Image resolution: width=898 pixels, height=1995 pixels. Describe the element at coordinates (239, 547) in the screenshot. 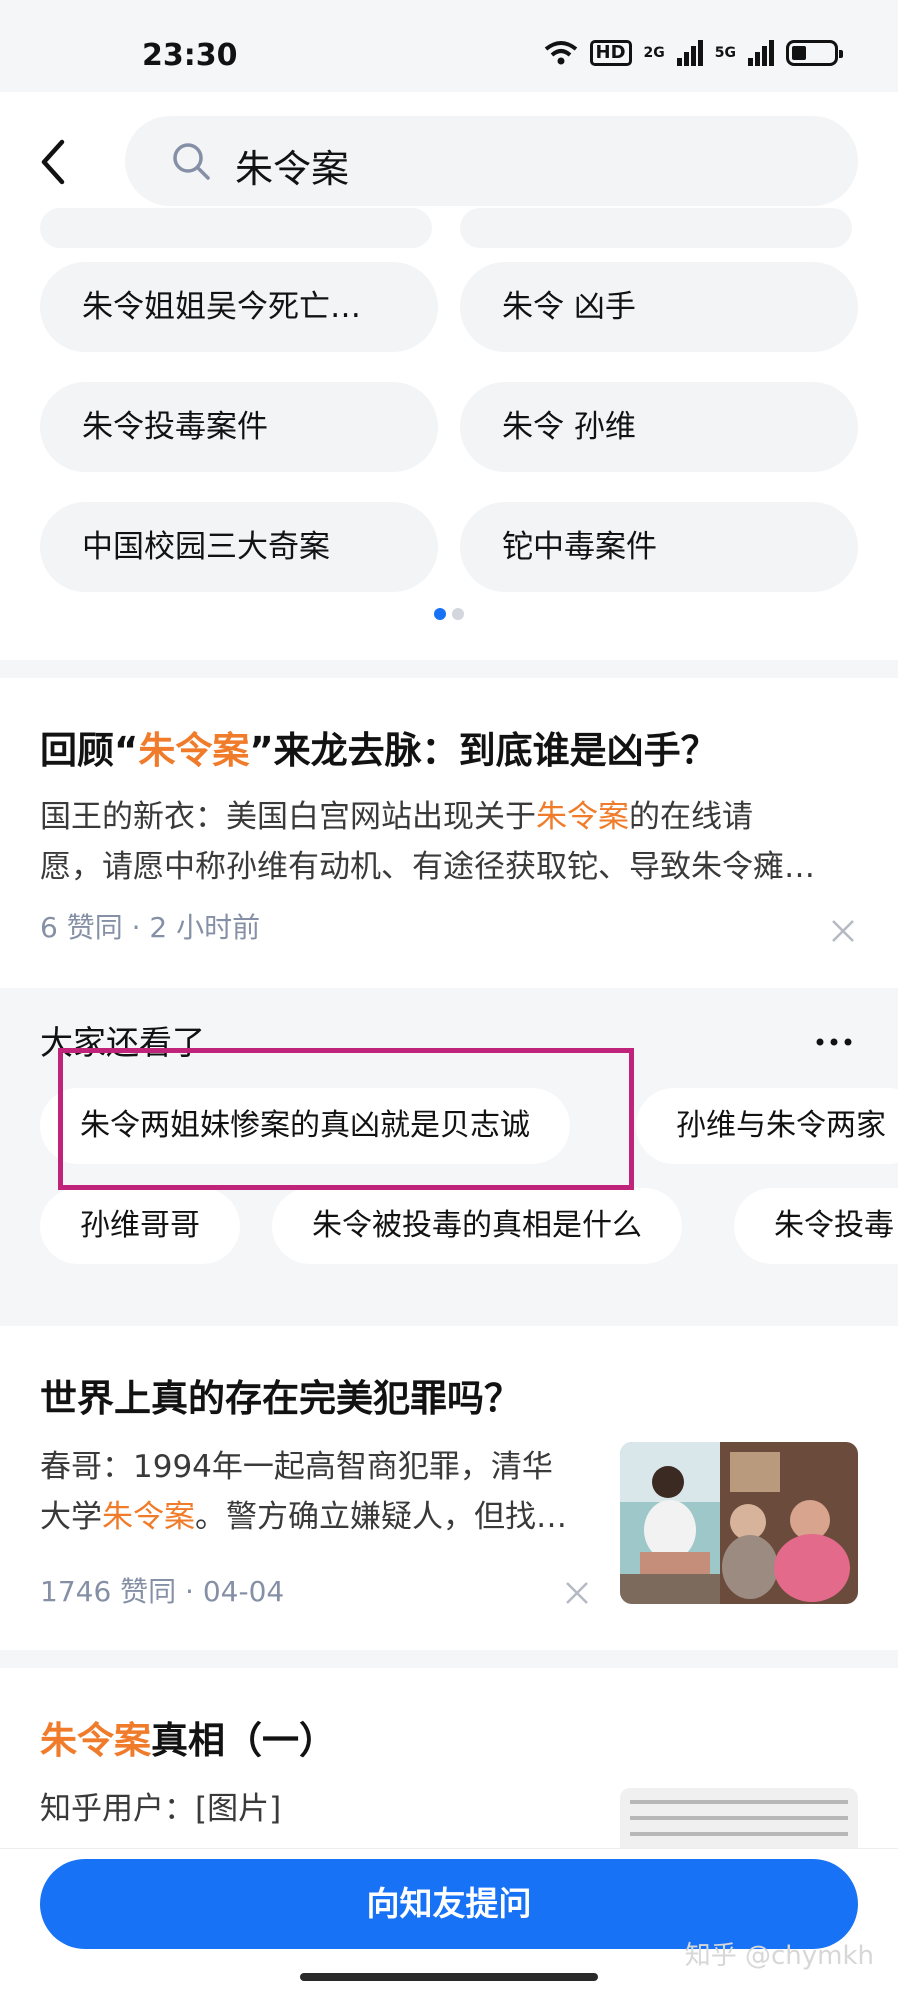

I see `suggestion-chip: 中国校园三大奇案` at that location.